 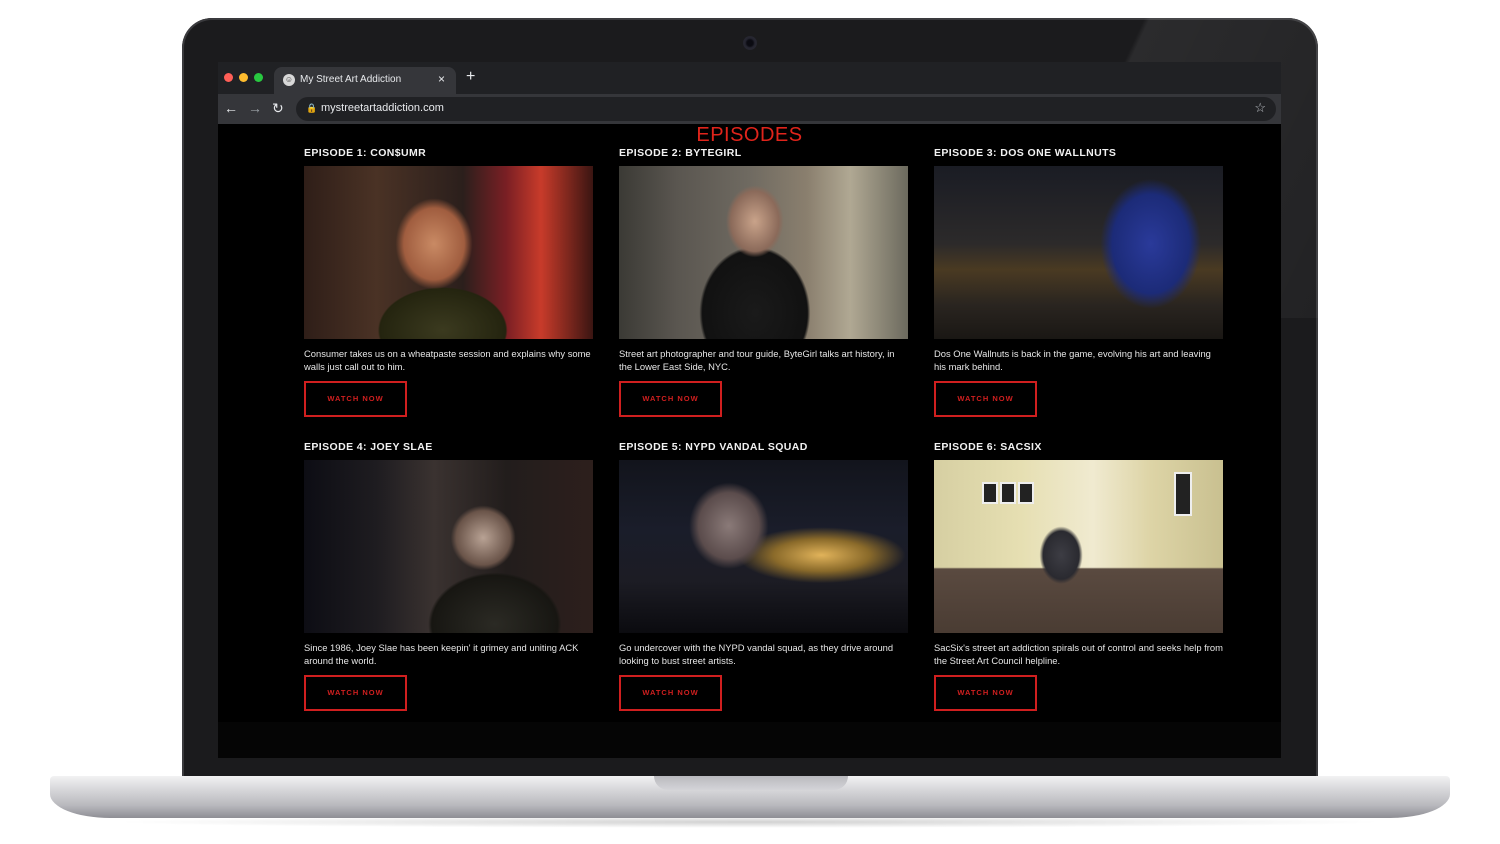 What do you see at coordinates (749, 740) in the screenshot?
I see `screen-bezel-bottom` at bounding box center [749, 740].